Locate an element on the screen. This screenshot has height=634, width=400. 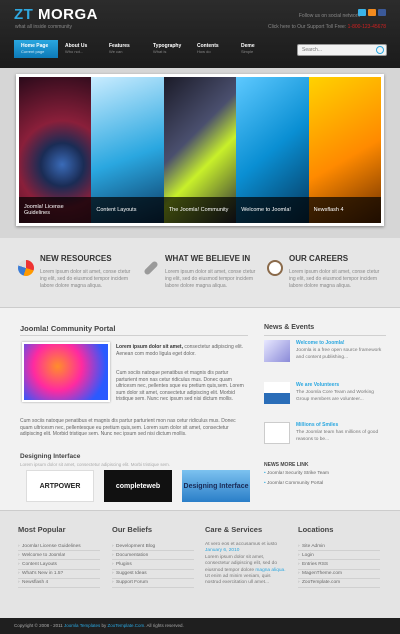
completeweb-logo: completeweb is located at coordinates (138, 486).